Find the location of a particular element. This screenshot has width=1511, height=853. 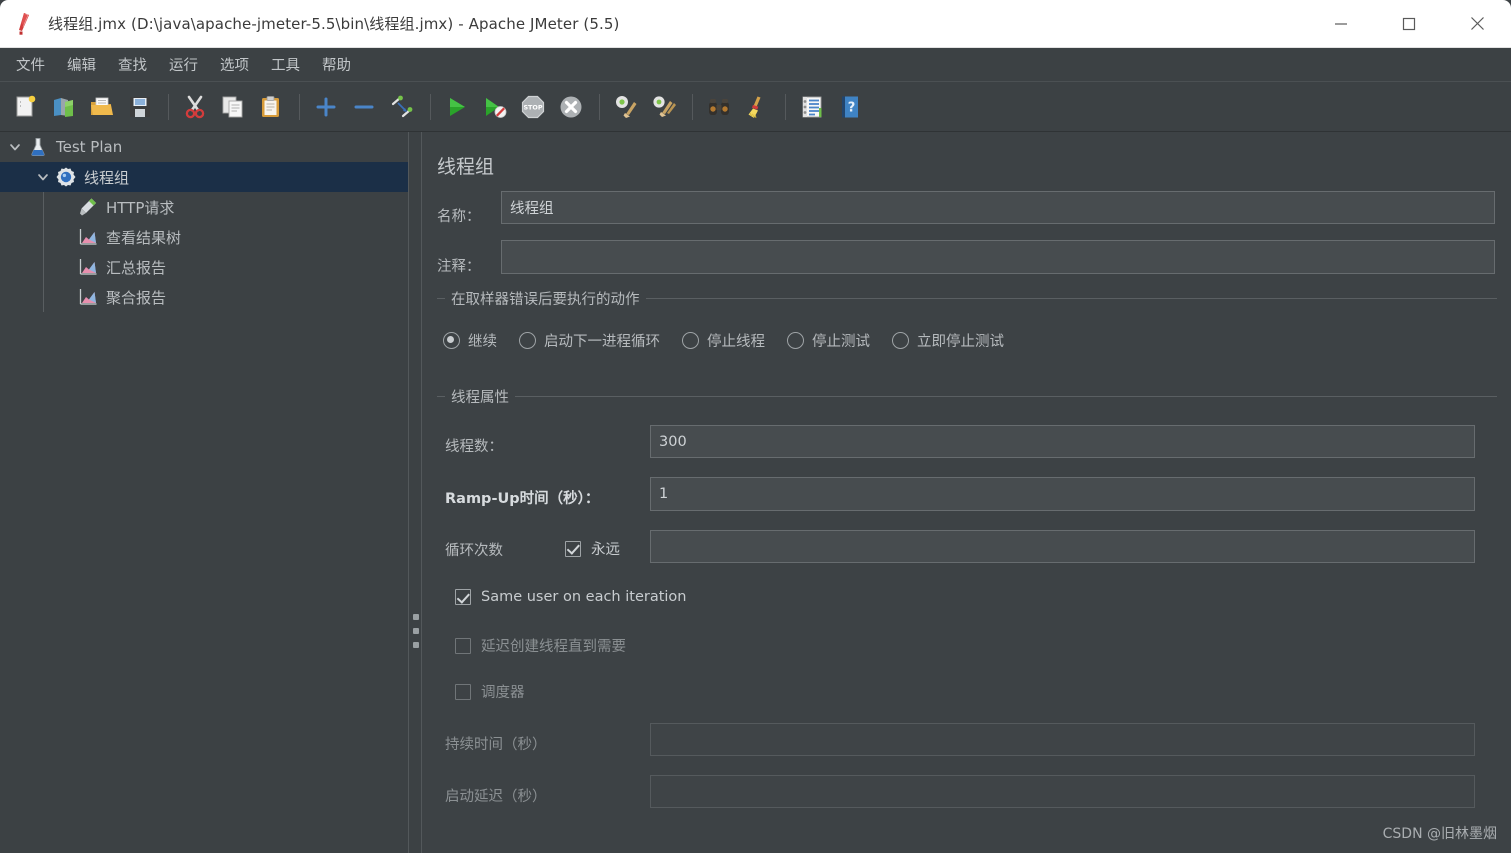

stop-sign-icon: STOP is located at coordinates (533, 106).